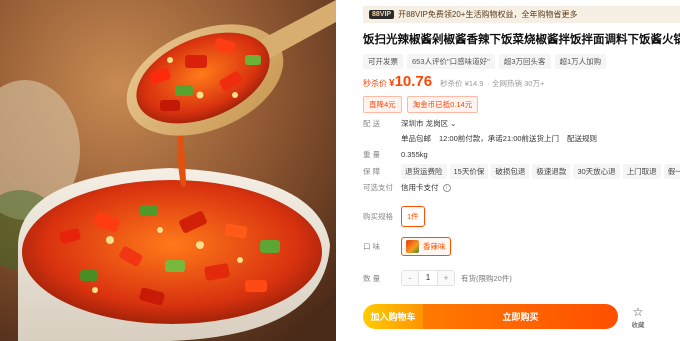 The image size is (680, 341). I want to click on delivery-cutoff: 12:00前付款，承诺21:00前送货上门, so click(499, 138).